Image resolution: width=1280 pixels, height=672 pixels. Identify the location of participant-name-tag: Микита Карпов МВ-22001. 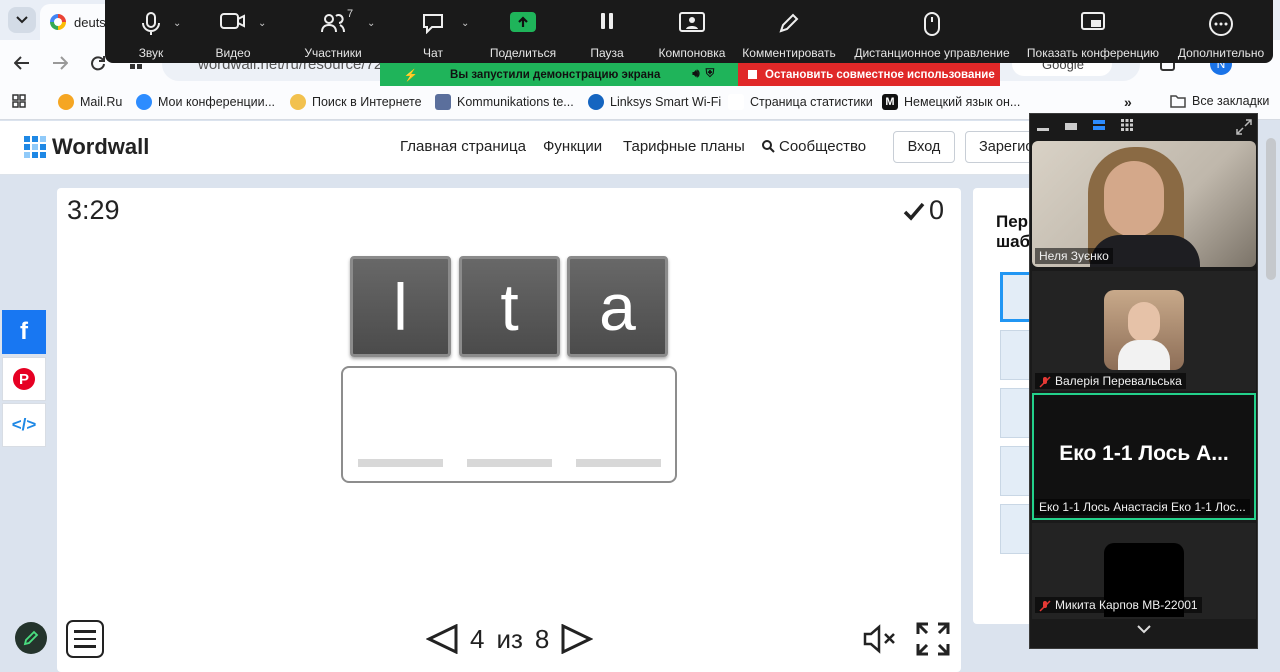
(1118, 605).